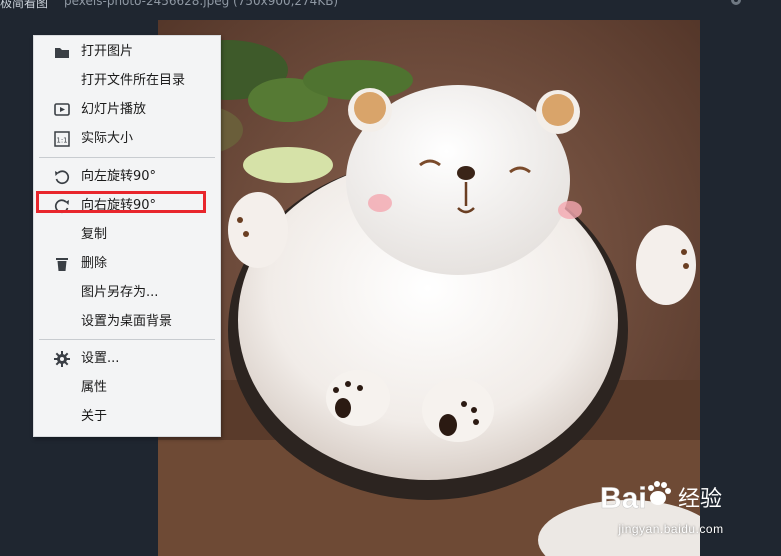 This screenshot has width=781, height=556. Describe the element at coordinates (127, 417) in the screenshot. I see `menu-item-about: 关于` at that location.